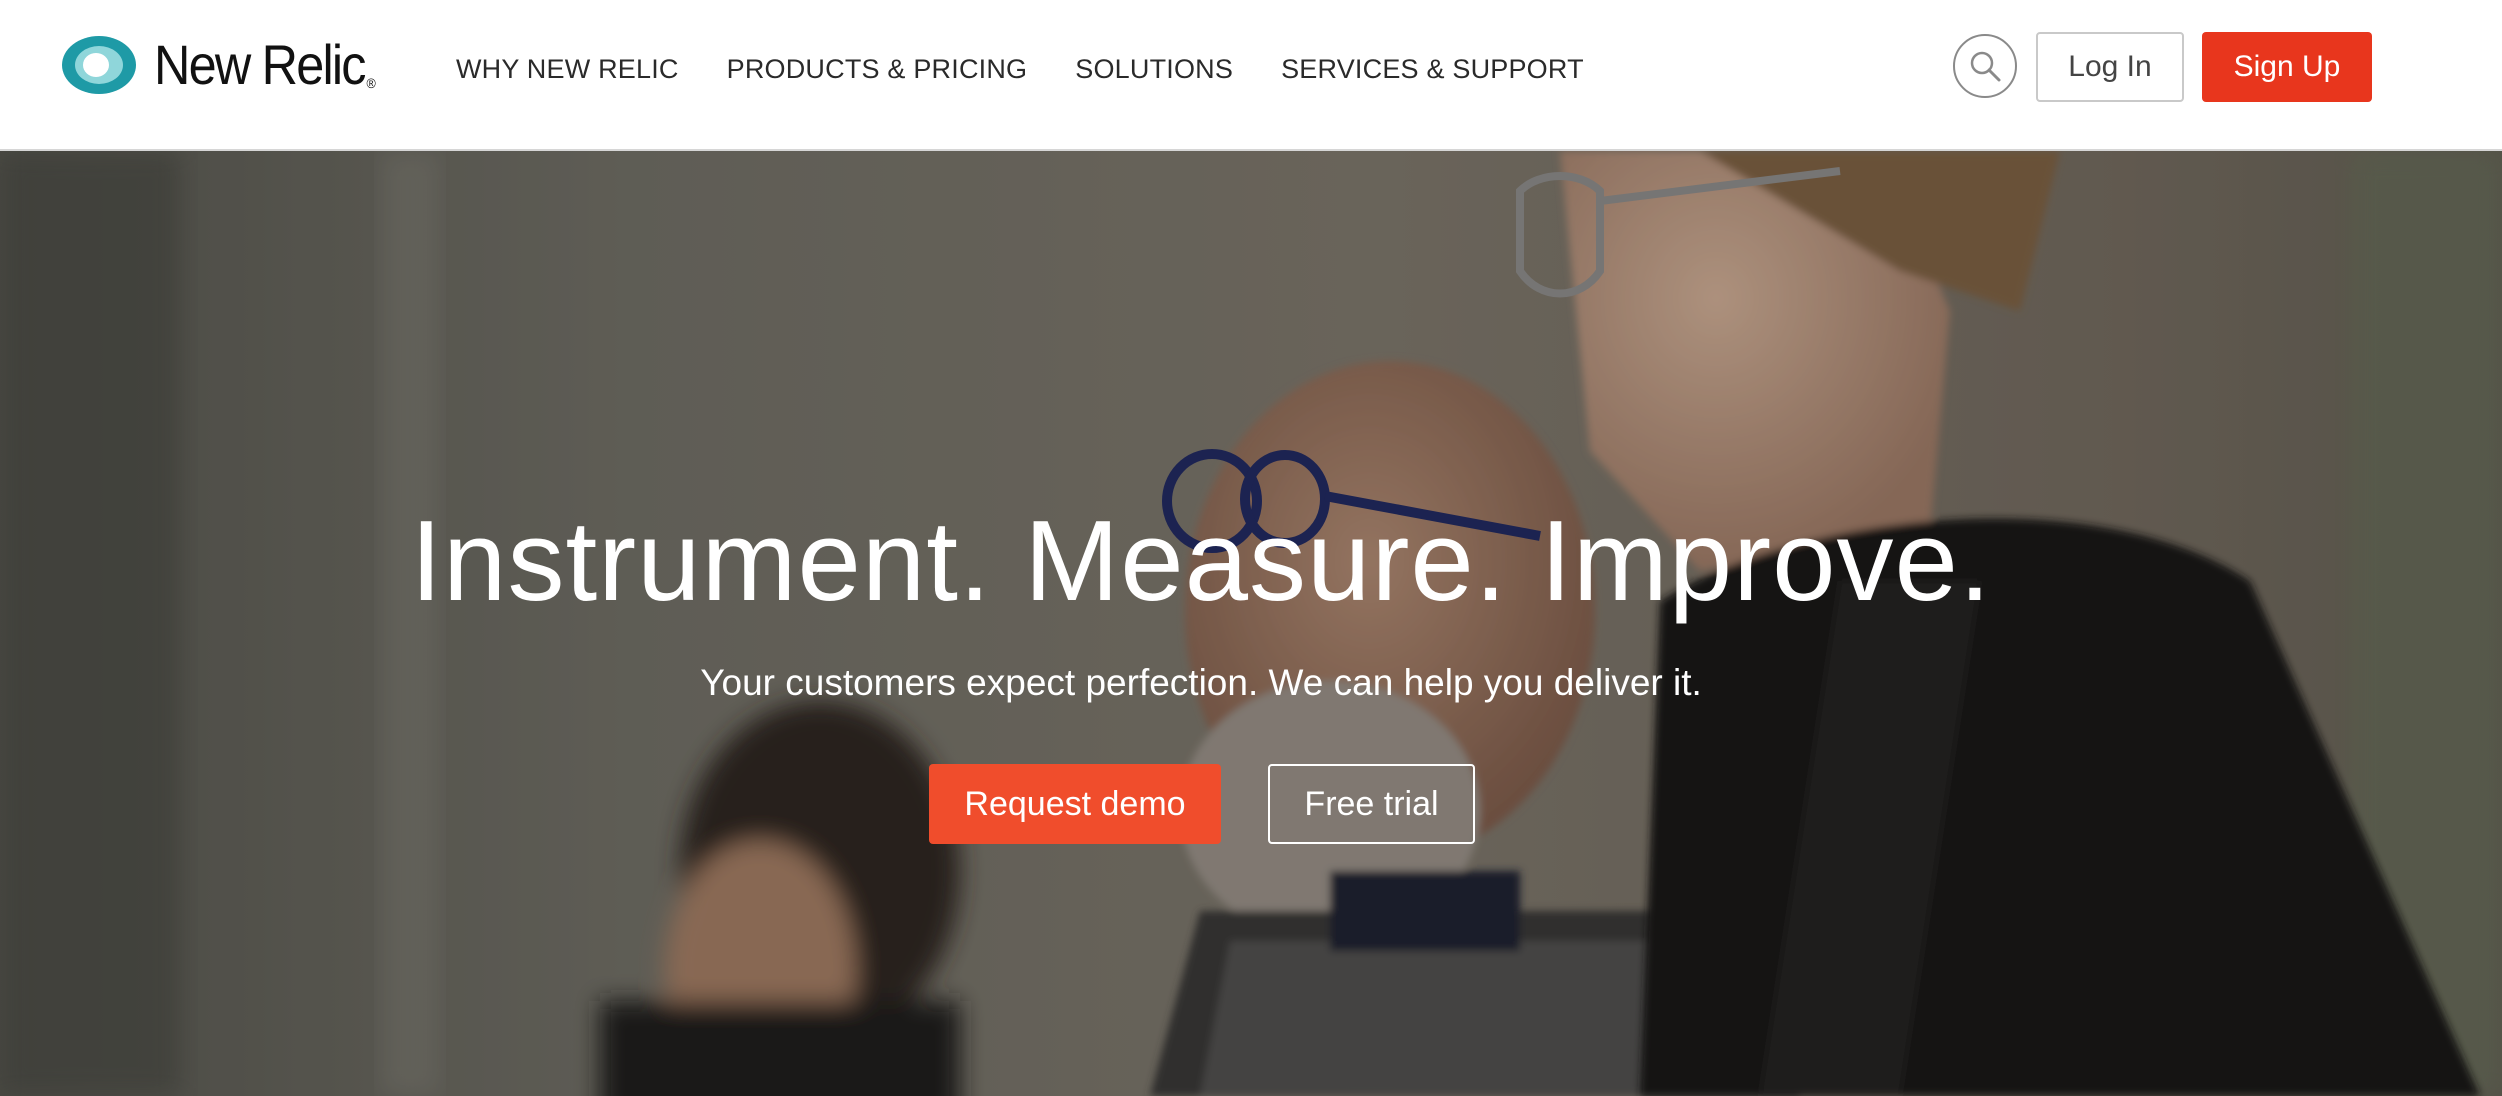 The height and width of the screenshot is (1096, 2502). What do you see at coordinates (265, 64) in the screenshot?
I see `logo-wordmark: New Relic ®` at bounding box center [265, 64].